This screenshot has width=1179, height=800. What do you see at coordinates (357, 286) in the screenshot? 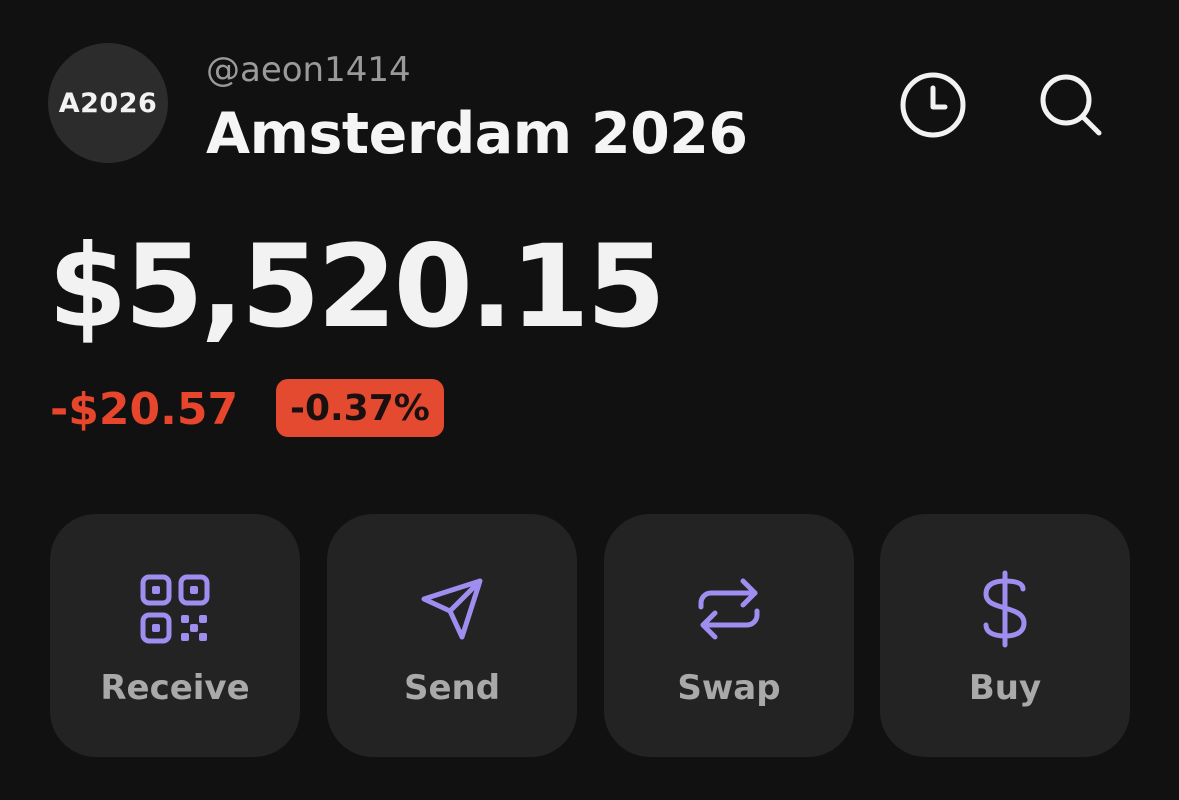
I see `total-balance: $5,520.15` at bounding box center [357, 286].